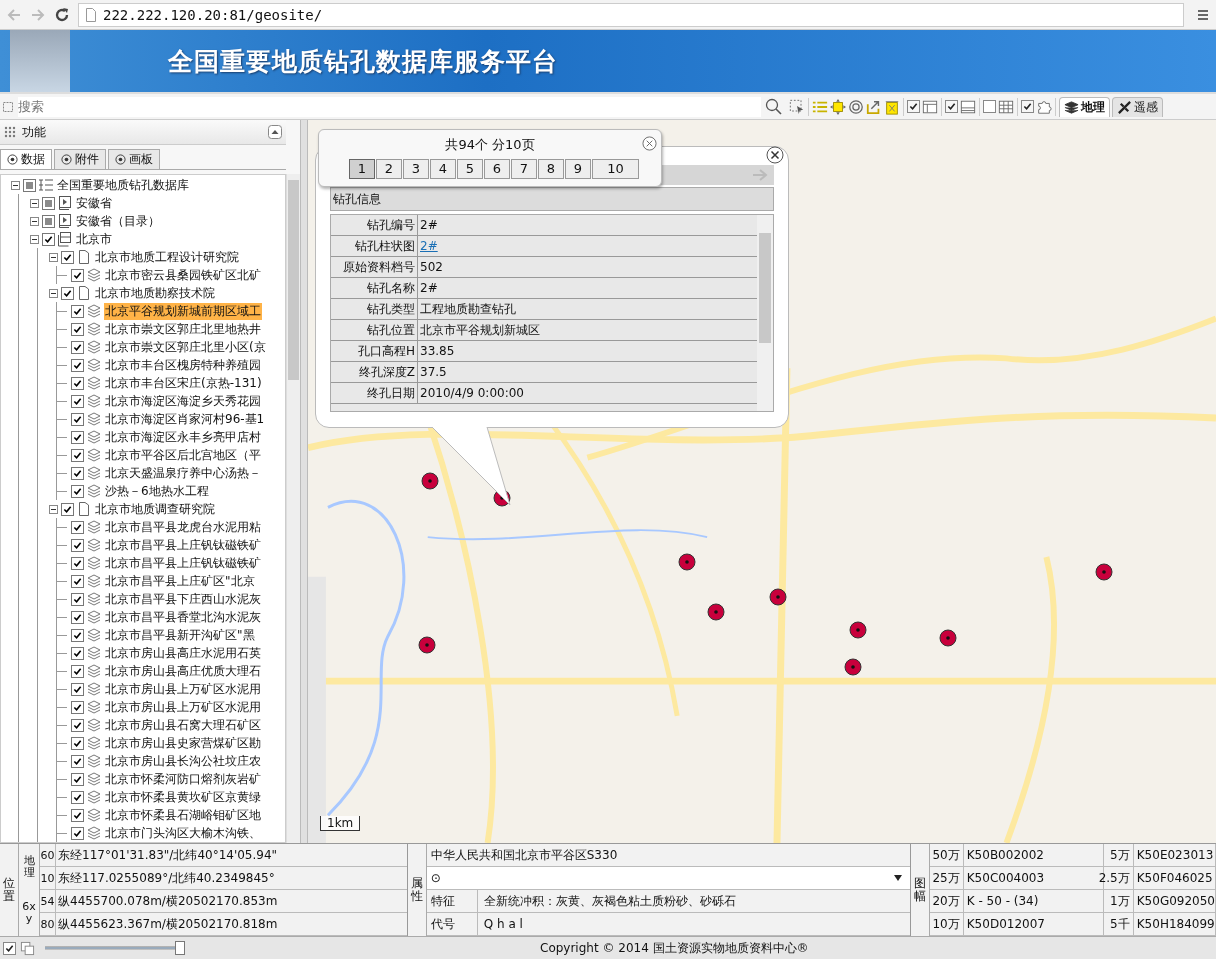  I want to click on export-icon, so click(874, 106).